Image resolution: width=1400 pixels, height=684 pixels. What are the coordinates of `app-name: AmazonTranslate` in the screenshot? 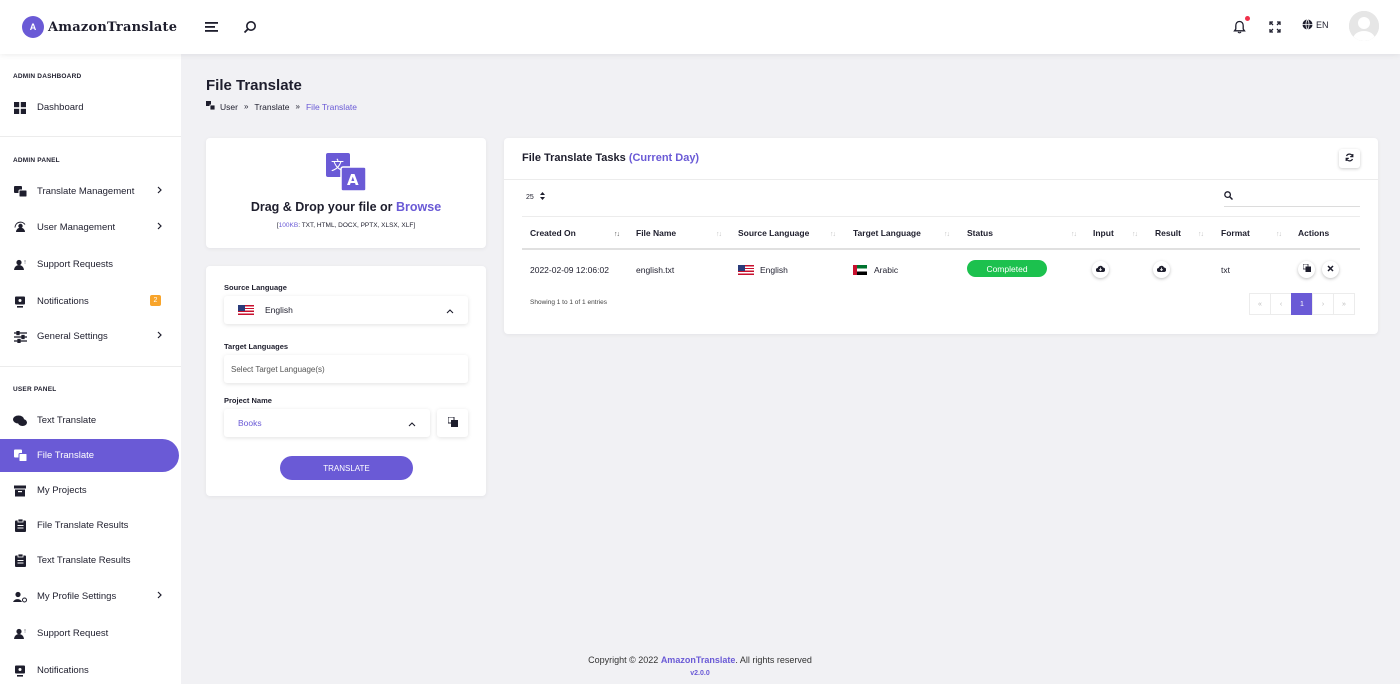 It's located at (113, 27).